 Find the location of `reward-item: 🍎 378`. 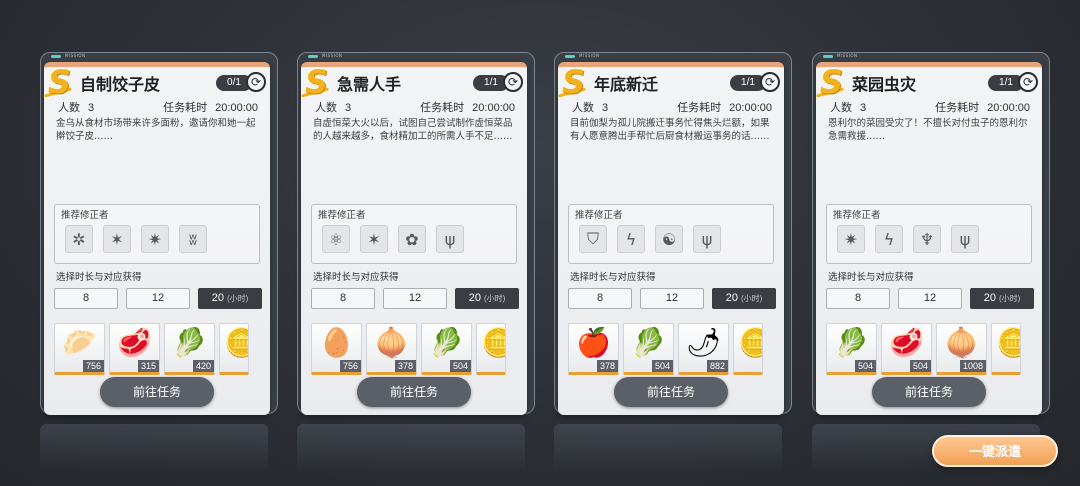

reward-item: 🍎 378 is located at coordinates (593, 349).